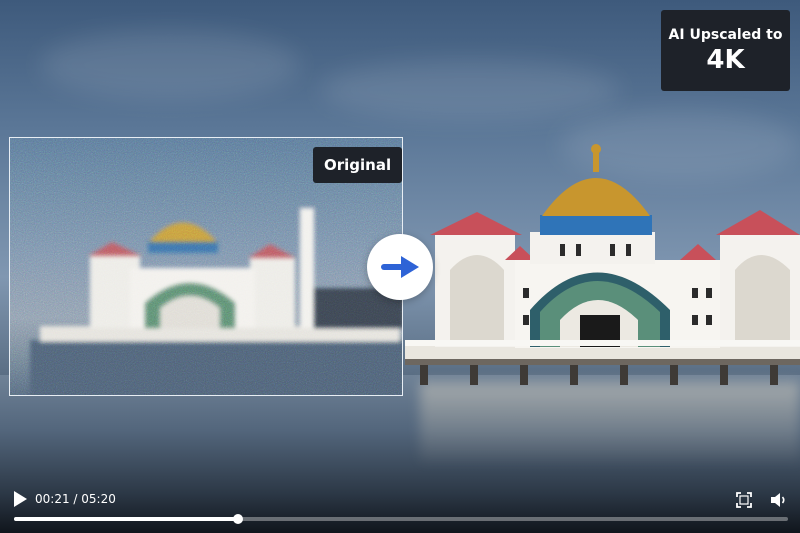  Describe the element at coordinates (20, 499) in the screenshot. I see `play-icon` at that location.